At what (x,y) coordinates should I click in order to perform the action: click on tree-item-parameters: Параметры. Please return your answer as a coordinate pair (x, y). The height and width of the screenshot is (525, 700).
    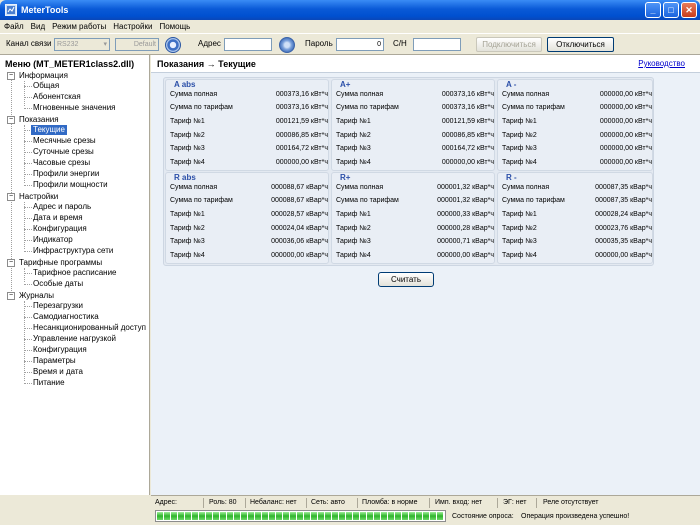
    Looking at the image, I should click on (54, 361).